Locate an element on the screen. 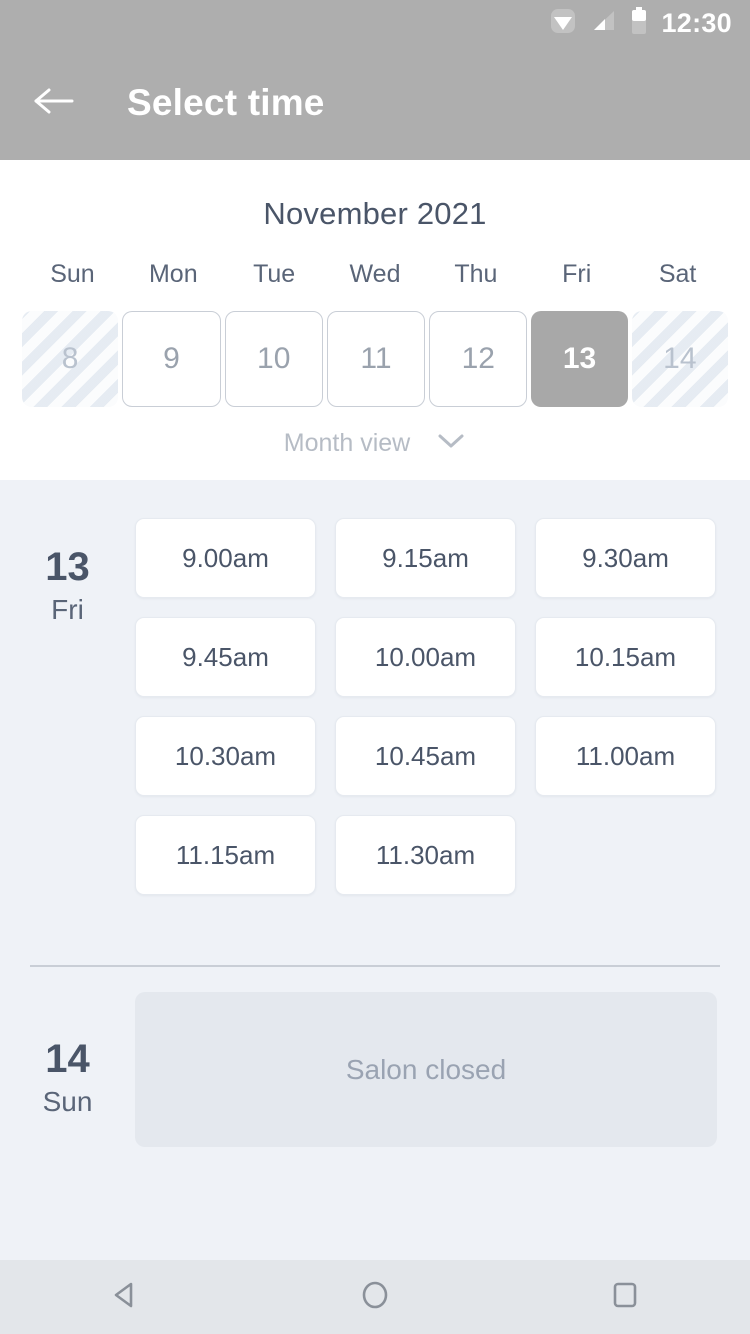 The height and width of the screenshot is (1334, 750). status-time: 12:30 is located at coordinates (696, 22).